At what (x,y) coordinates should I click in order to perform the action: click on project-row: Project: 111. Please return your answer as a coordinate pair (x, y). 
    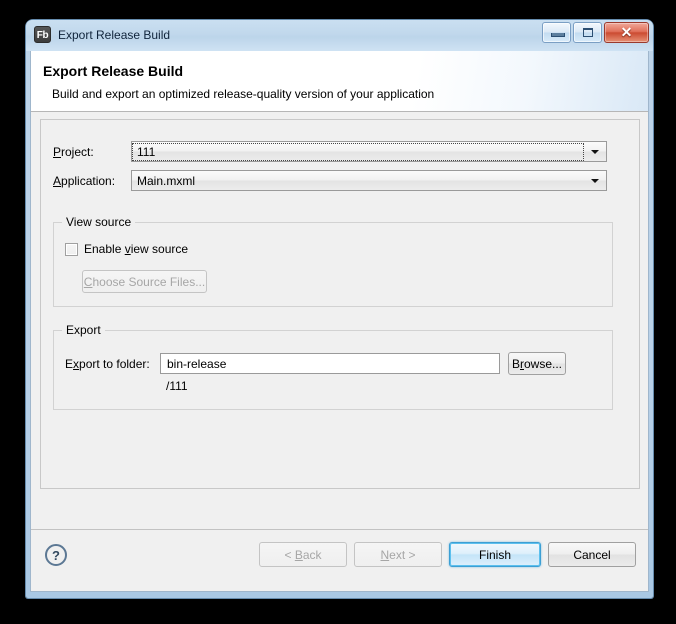
    Looking at the image, I should click on (339, 151).